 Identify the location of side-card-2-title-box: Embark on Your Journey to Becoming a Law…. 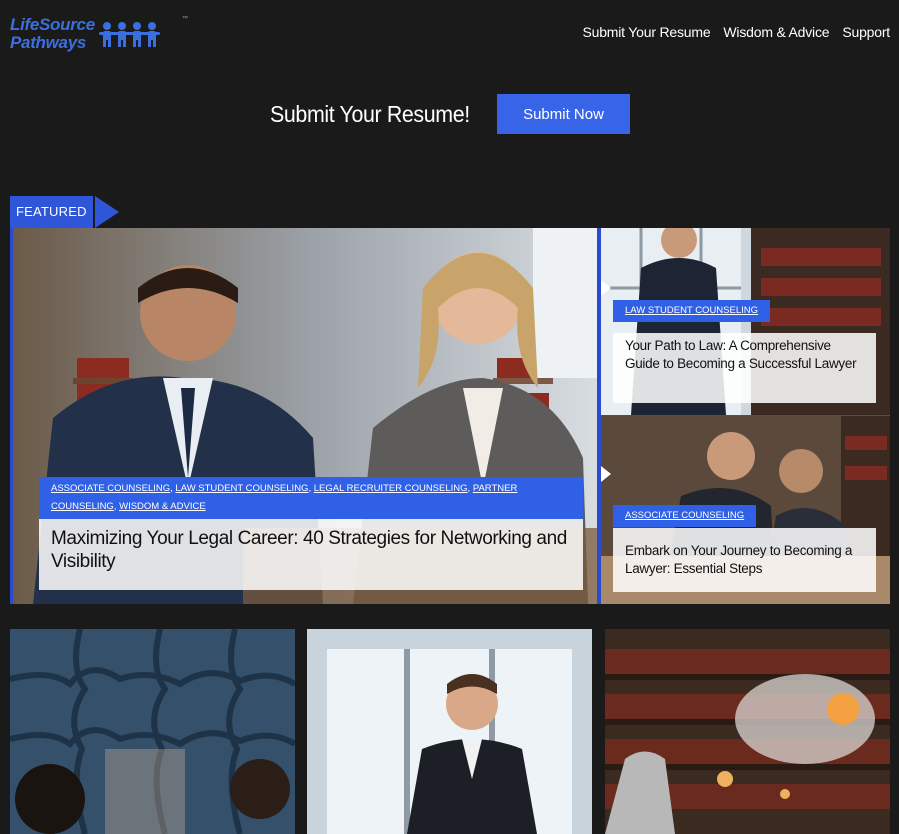
(744, 560).